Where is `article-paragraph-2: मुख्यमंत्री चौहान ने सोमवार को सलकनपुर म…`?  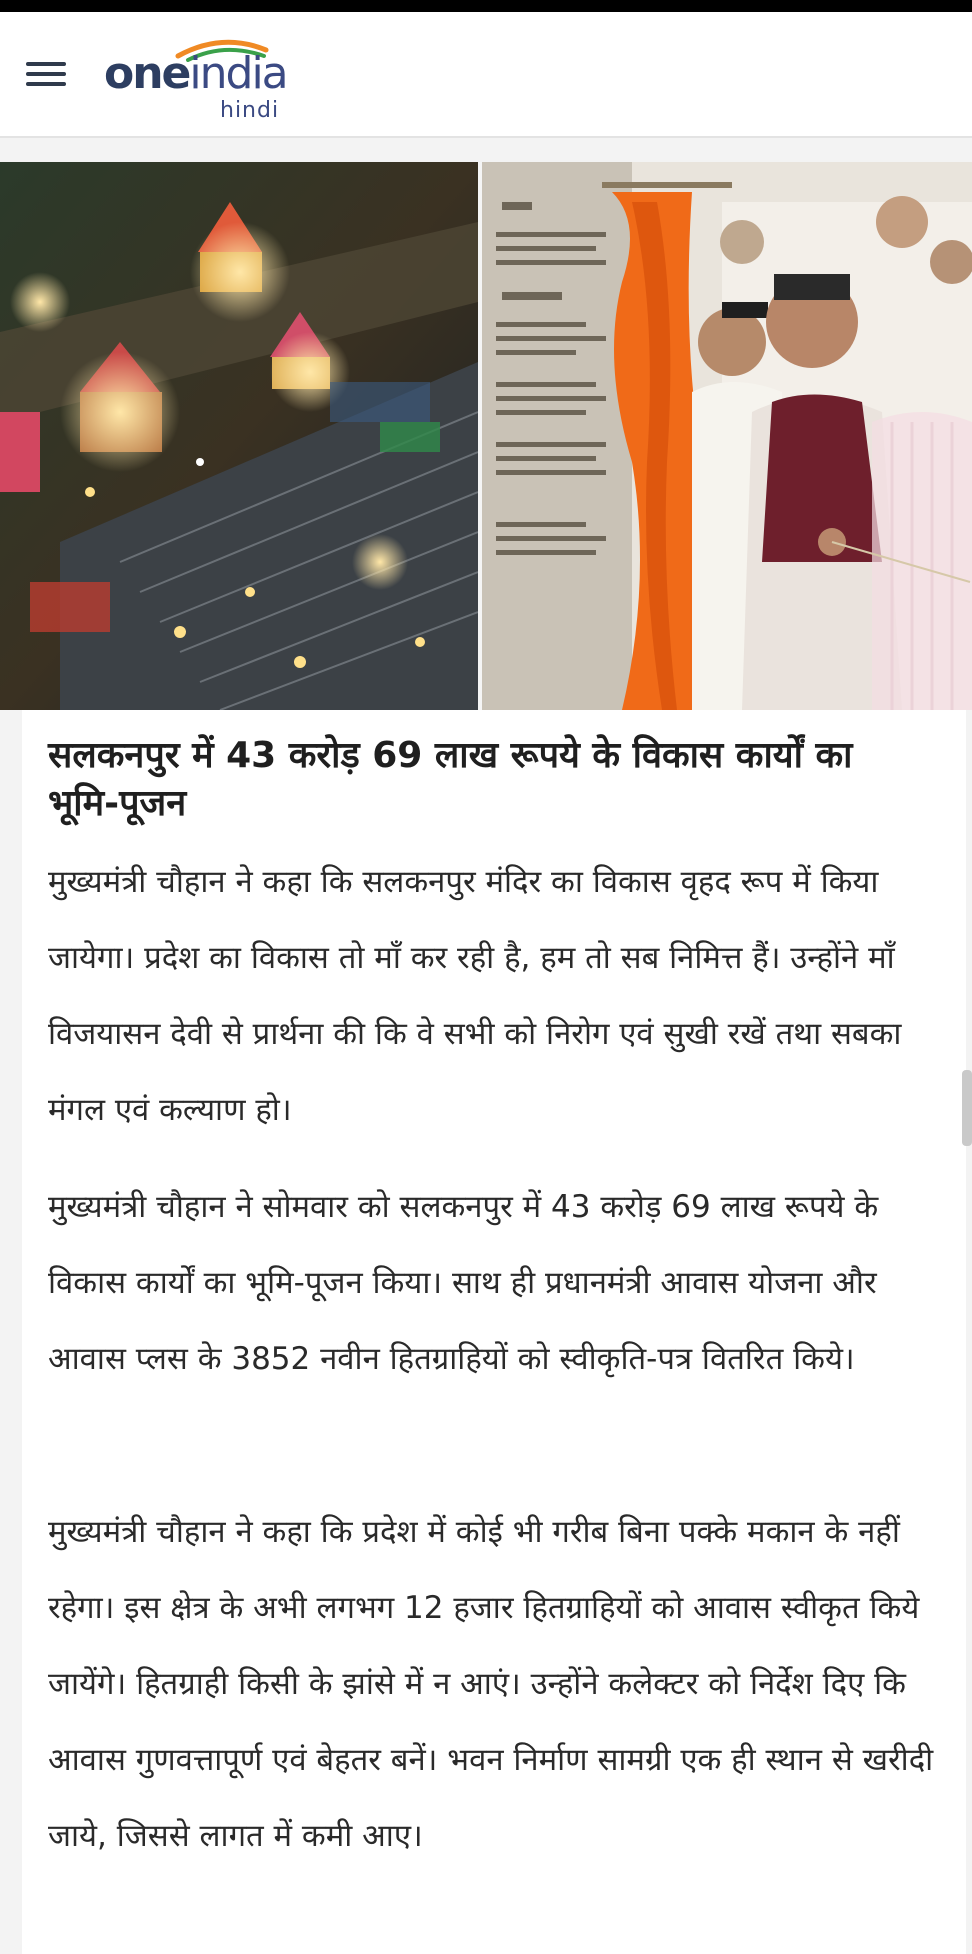
article-paragraph-2: मुख्यमंत्री चौहान ने सोमवार को सलकनपुर म… is located at coordinates (463, 1283).